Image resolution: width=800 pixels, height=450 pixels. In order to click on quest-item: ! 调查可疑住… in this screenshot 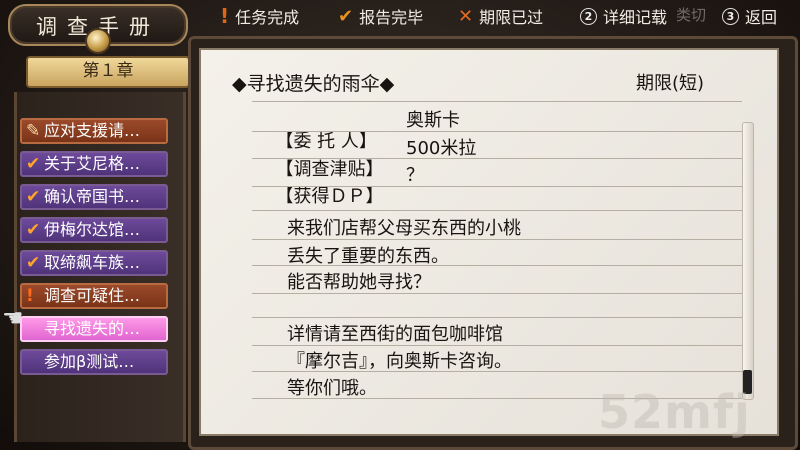, I will do `click(94, 296)`.